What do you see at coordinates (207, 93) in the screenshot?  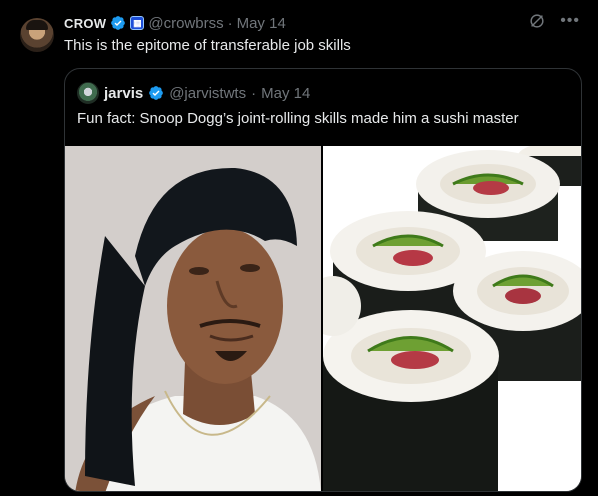 I see `quoted-handle: @jarvistwts` at bounding box center [207, 93].